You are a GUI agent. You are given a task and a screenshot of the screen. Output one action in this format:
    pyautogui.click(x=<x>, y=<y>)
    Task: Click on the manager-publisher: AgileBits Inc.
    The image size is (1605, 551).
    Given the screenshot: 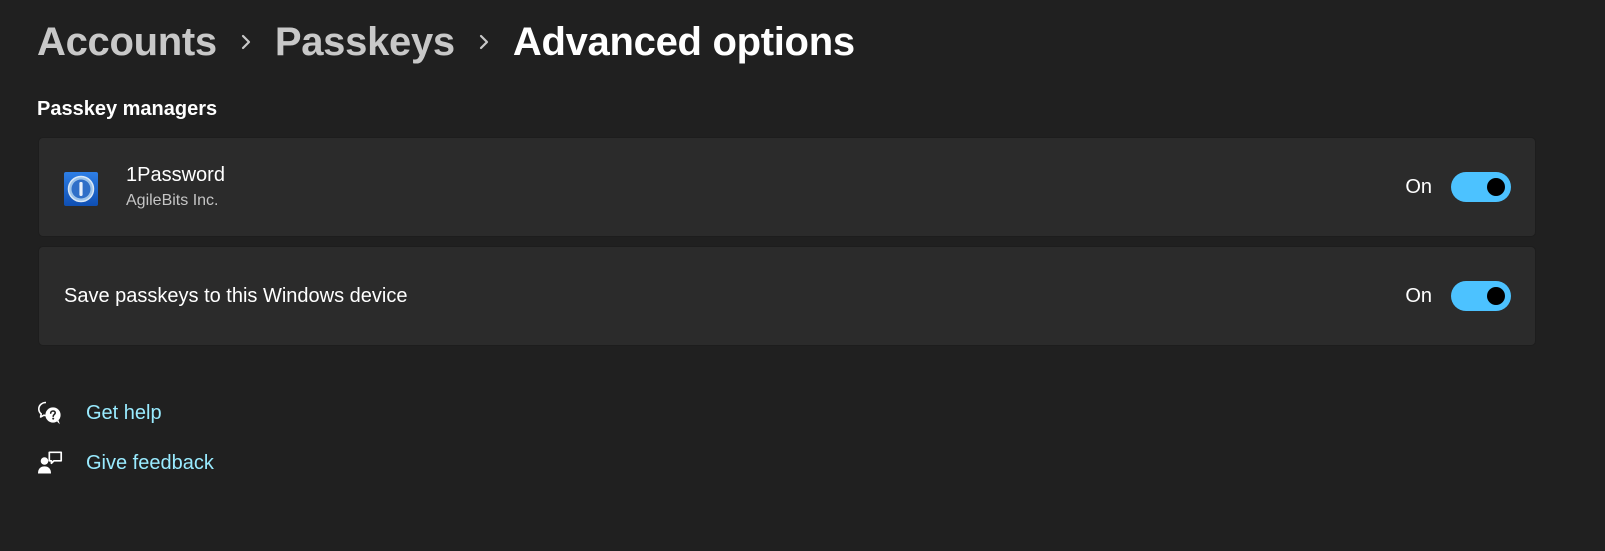 What is the action you would take?
    pyautogui.click(x=172, y=200)
    